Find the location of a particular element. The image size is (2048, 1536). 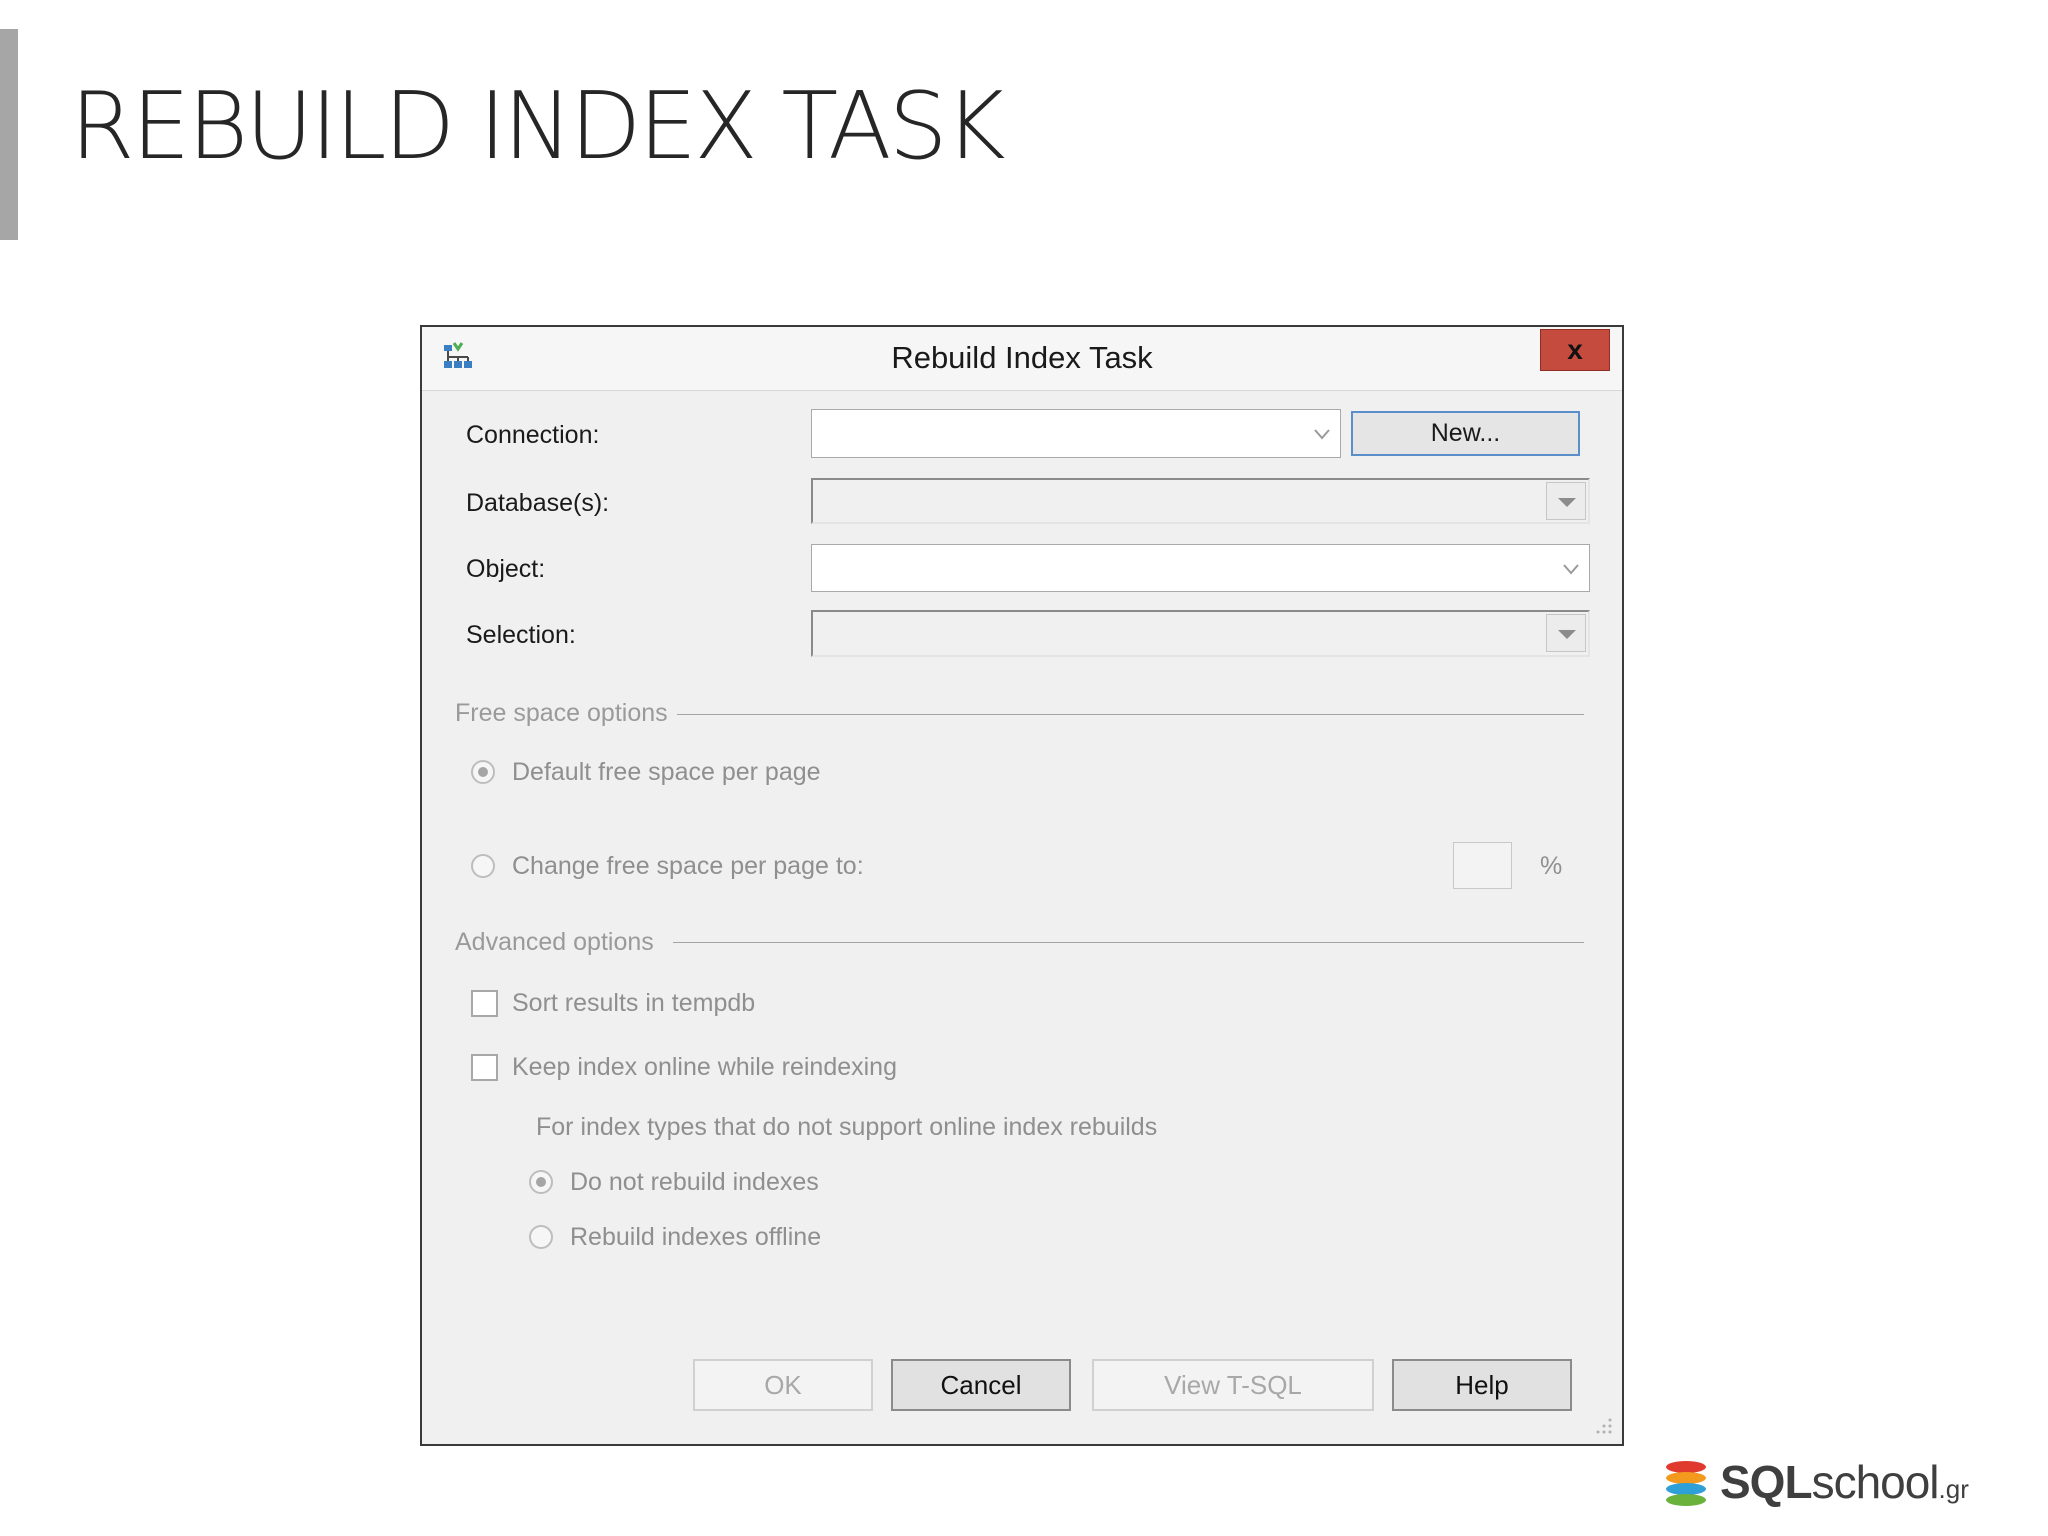

do-not-rebuild-label: Do not rebuild indexes is located at coordinates (694, 1182).